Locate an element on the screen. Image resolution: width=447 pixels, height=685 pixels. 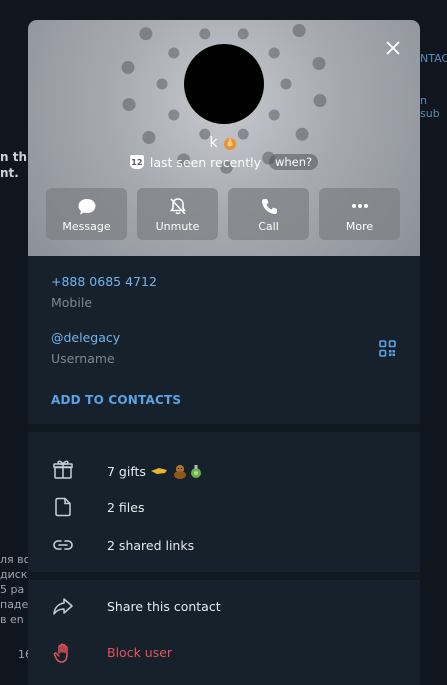
profile-name: k is located at coordinates (224, 143).